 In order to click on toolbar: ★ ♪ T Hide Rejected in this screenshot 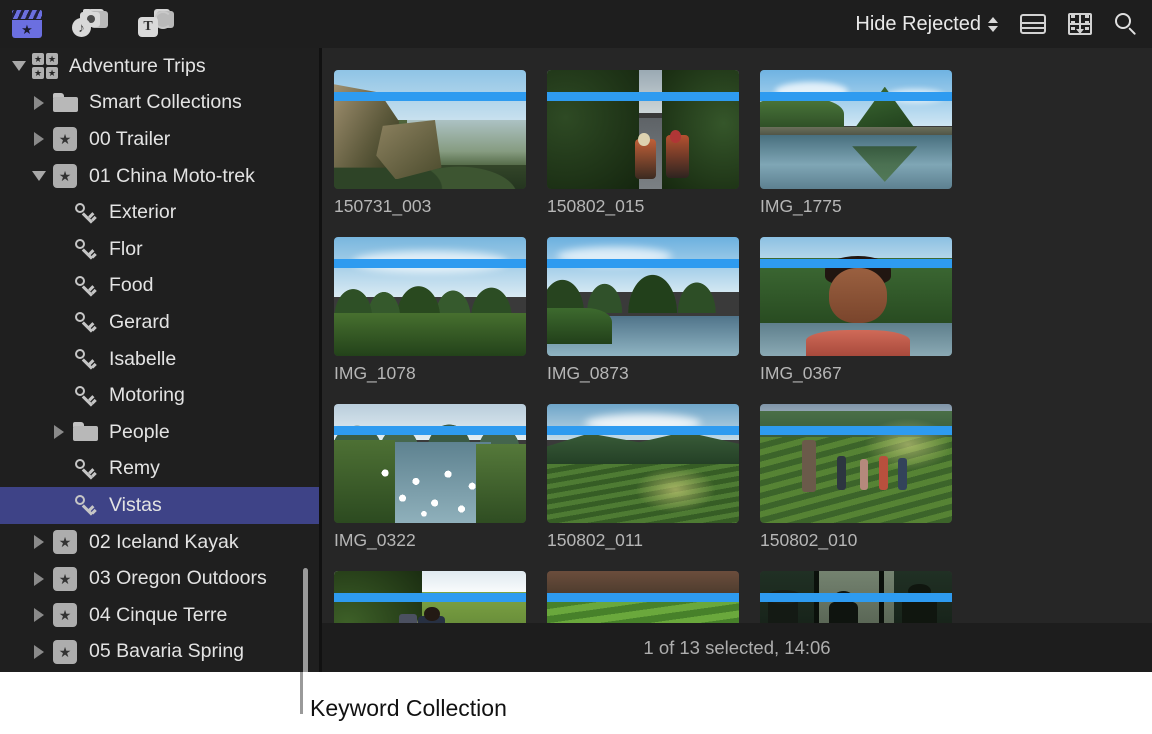, I will do `click(576, 24)`.